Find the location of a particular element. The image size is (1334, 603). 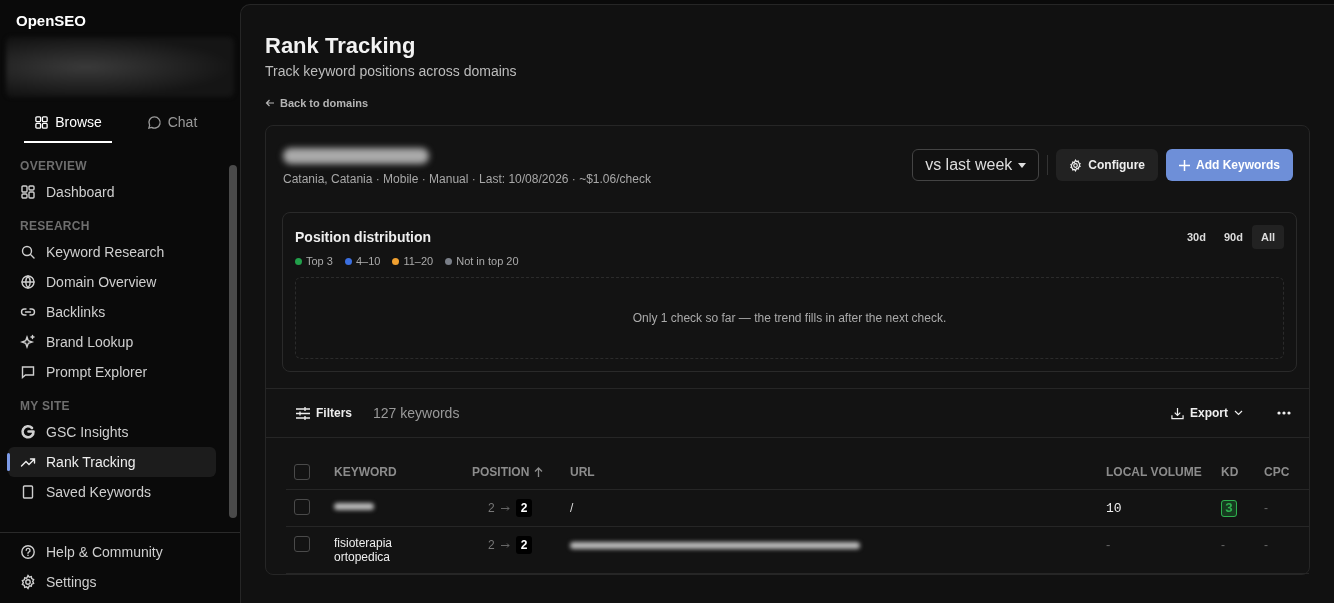

app-name: OpenSEO is located at coordinates (51, 21).